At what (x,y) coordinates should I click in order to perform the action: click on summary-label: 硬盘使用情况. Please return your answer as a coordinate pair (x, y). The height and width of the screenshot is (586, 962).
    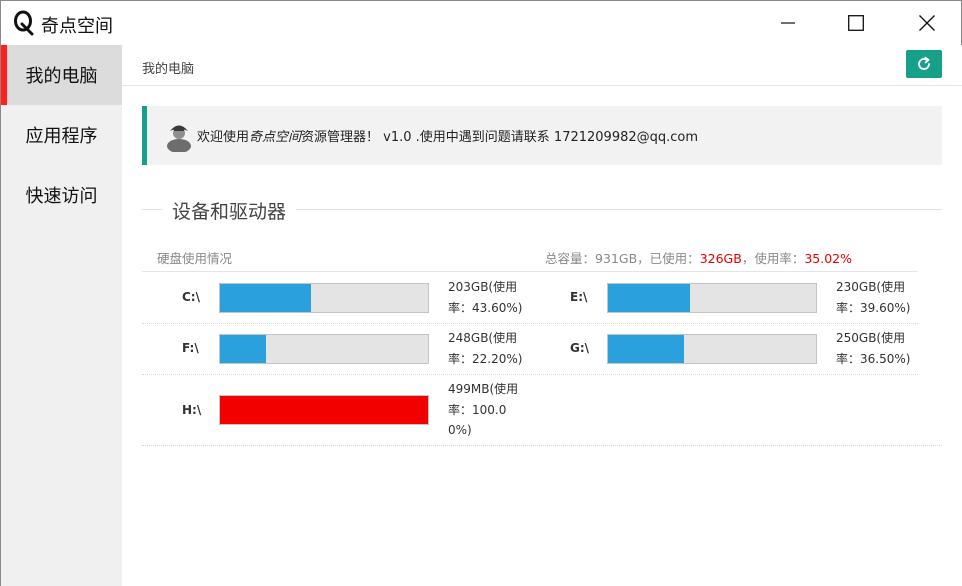
    Looking at the image, I should click on (195, 258).